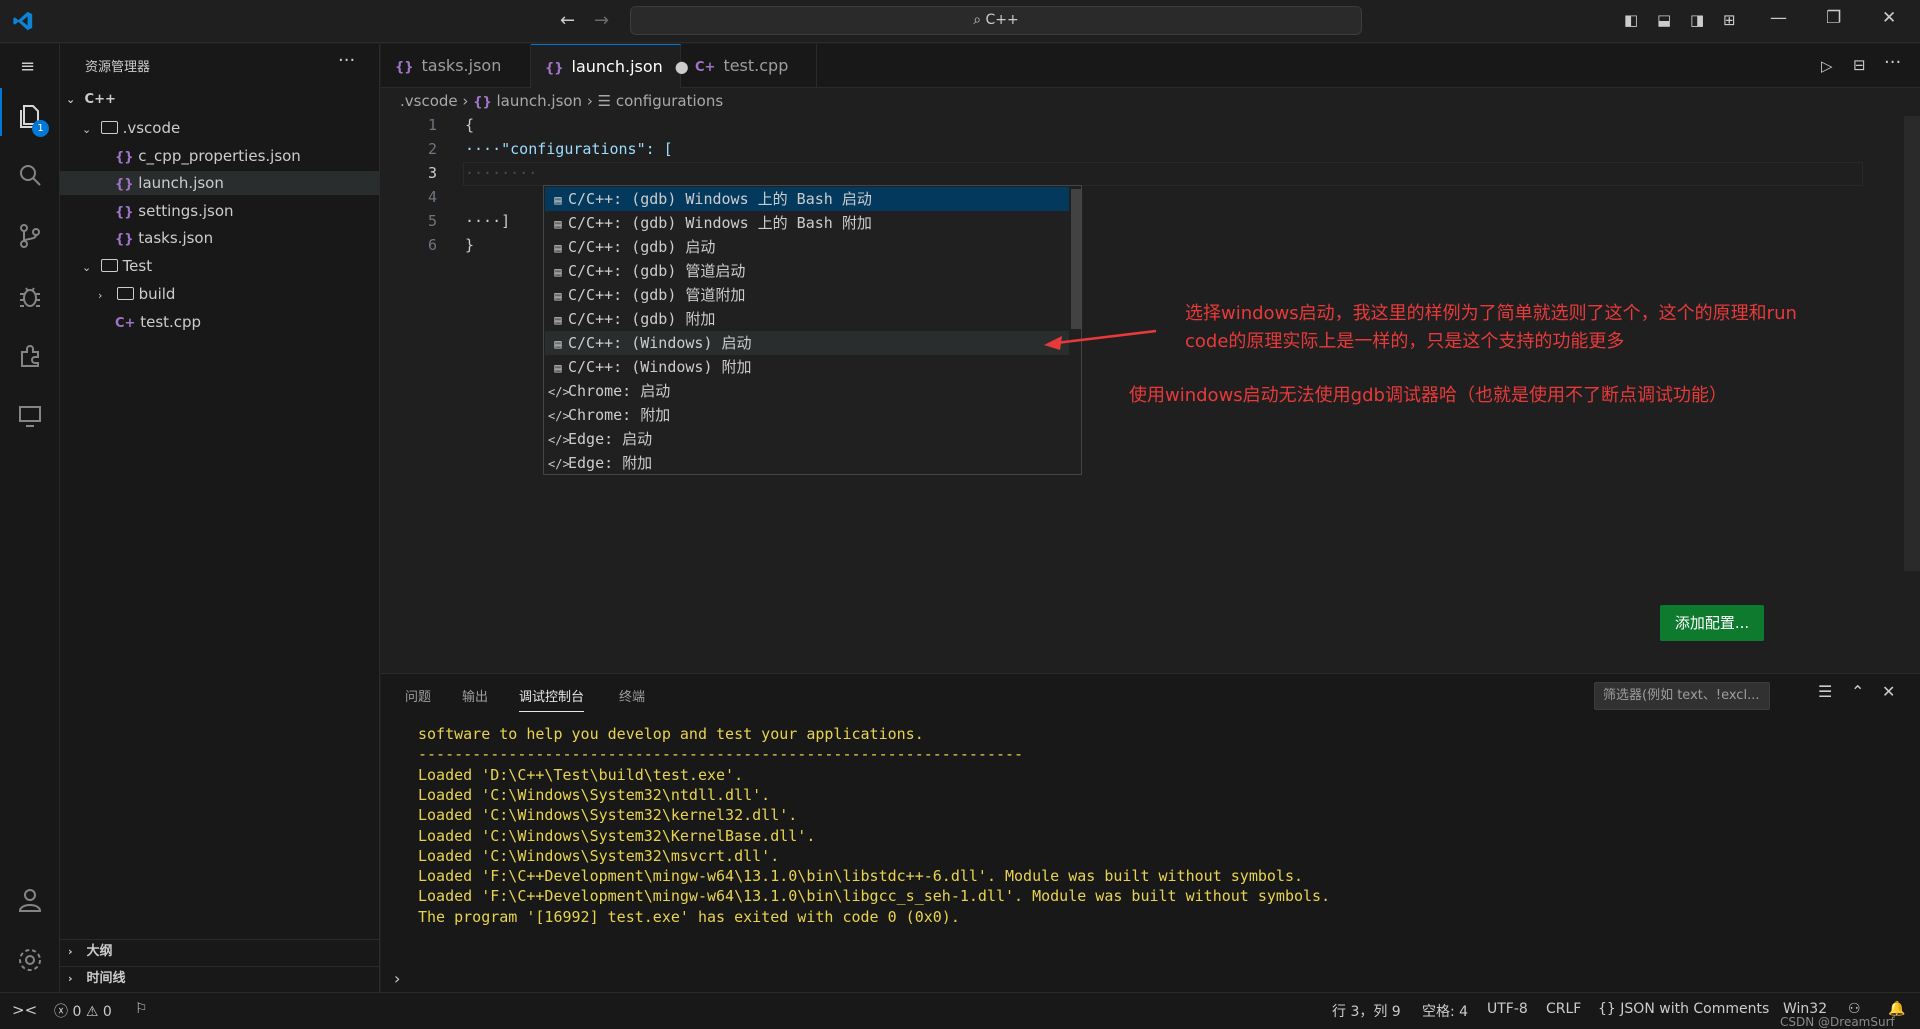  Describe the element at coordinates (807, 367) in the screenshot. I see `suggestion-item: ▤ C/C++: (Windows) 附加` at that location.